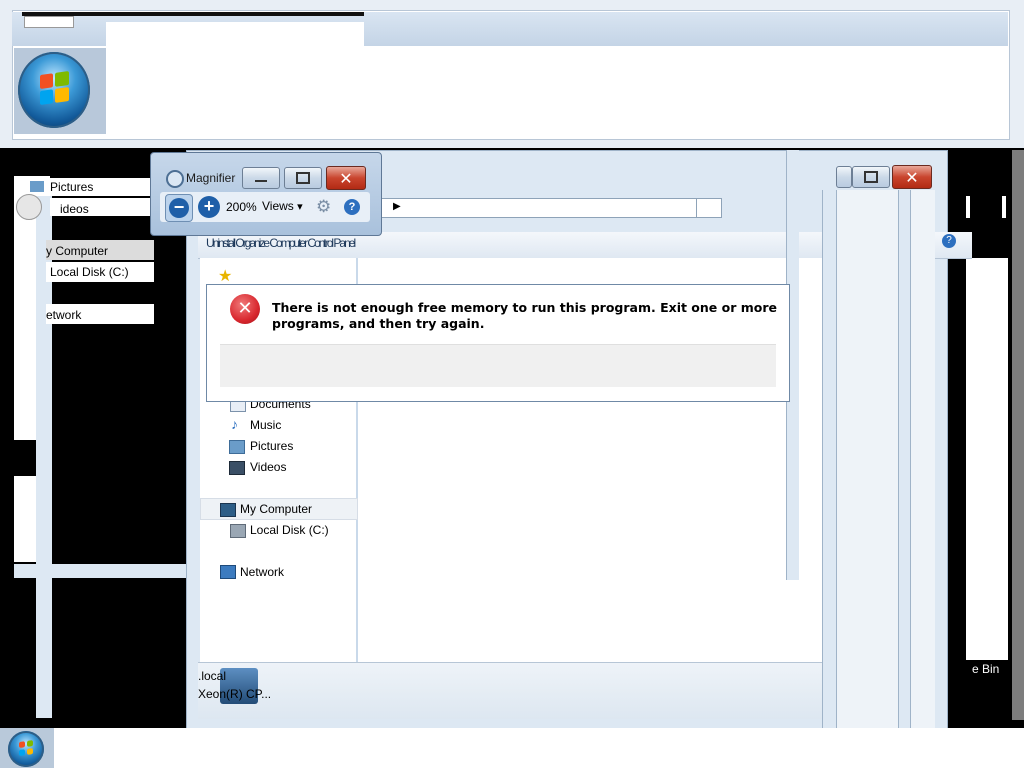 This screenshot has width=1024, height=768. I want to click on back-window-videos-row: ideos, so click(102, 207).